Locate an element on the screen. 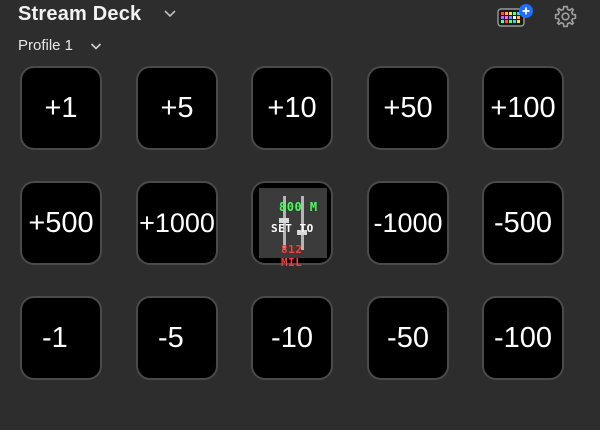  key-label: -1000 is located at coordinates (408, 222).